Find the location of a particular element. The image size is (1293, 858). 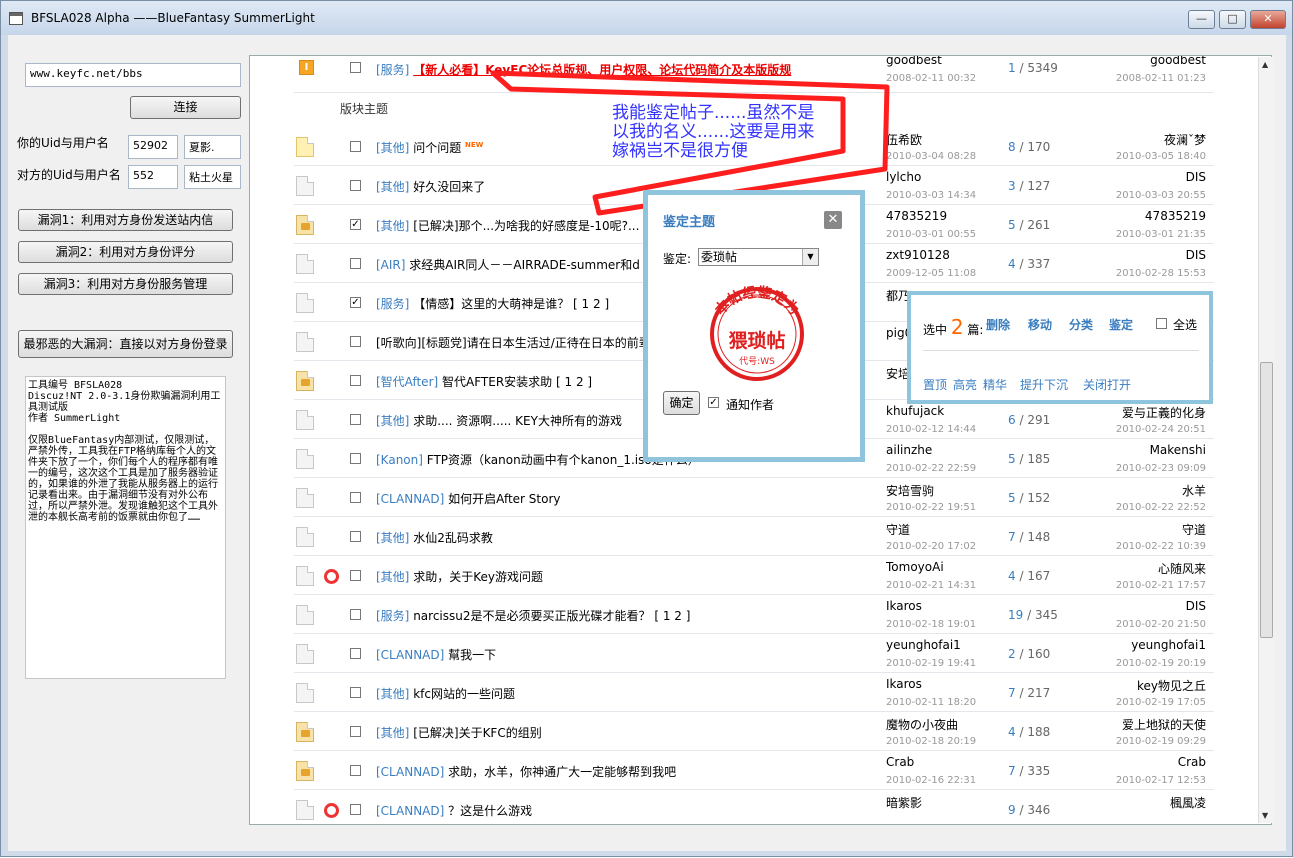

highlight-link: 高亮 is located at coordinates (965, 384).